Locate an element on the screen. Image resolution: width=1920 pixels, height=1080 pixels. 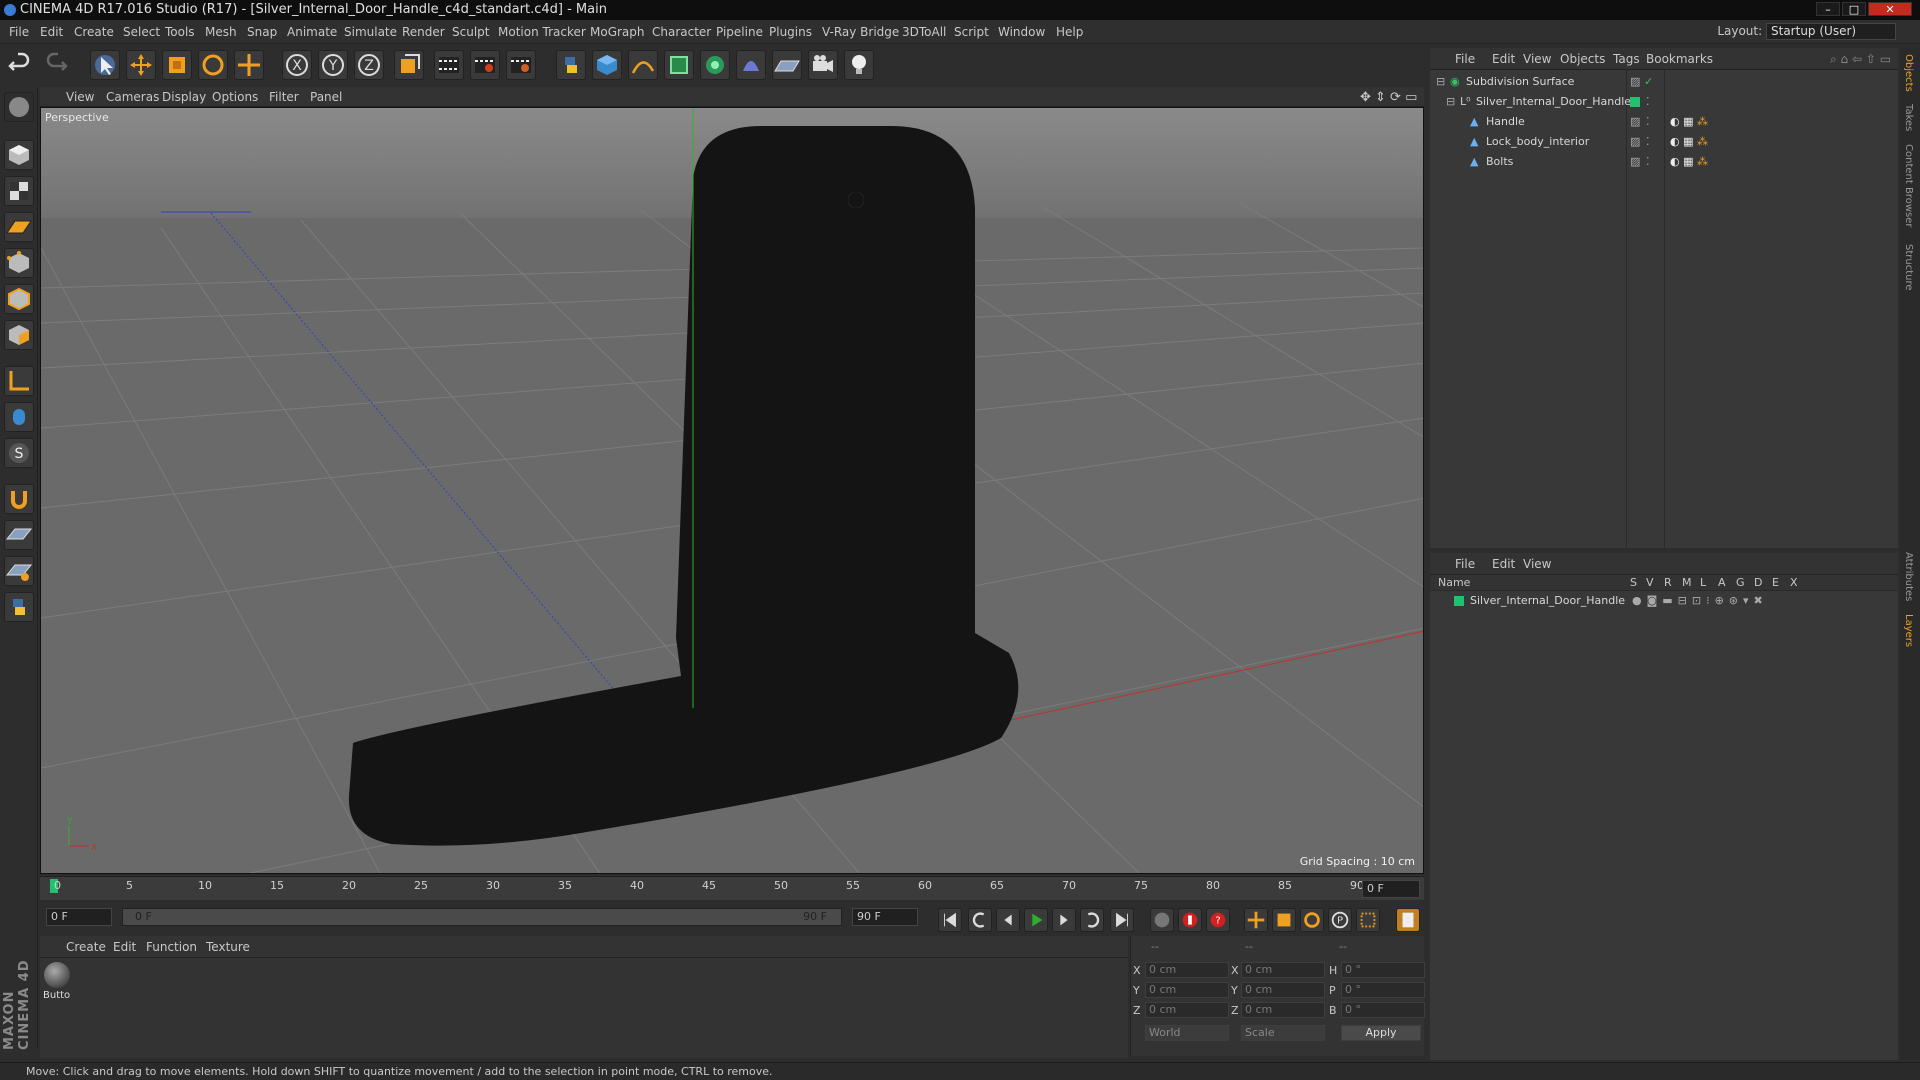
object-name: Subdivision Surface is located at coordinates (1520, 82).